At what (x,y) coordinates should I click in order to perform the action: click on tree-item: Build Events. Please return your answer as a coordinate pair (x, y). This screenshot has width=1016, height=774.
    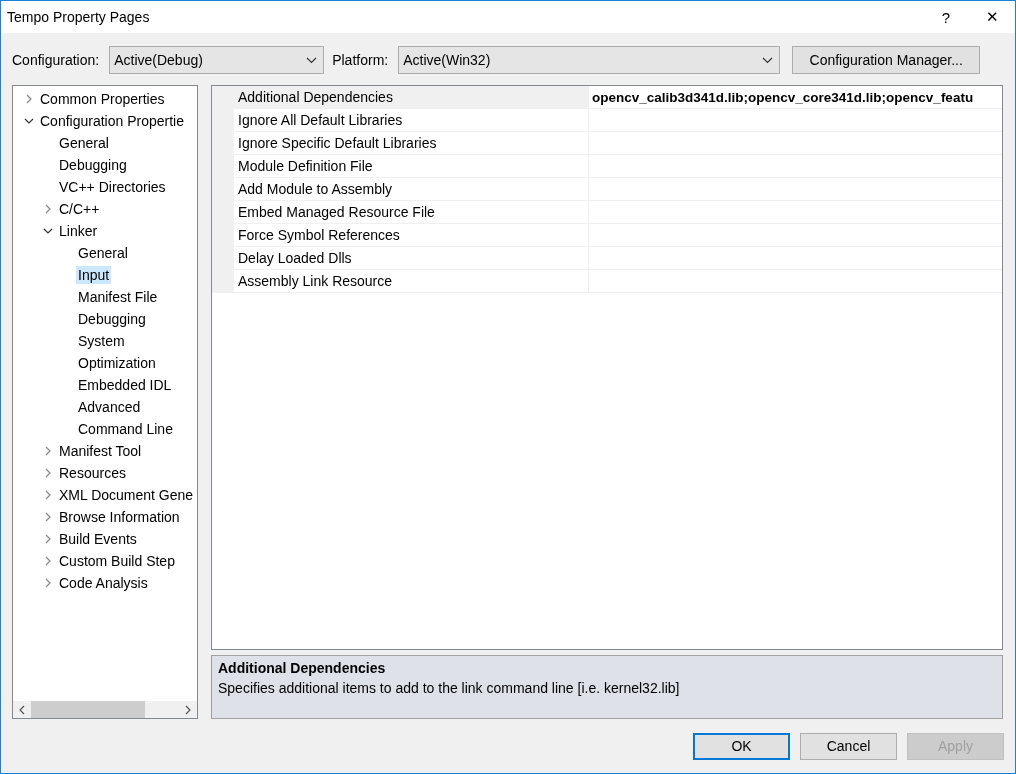
    Looking at the image, I should click on (98, 539).